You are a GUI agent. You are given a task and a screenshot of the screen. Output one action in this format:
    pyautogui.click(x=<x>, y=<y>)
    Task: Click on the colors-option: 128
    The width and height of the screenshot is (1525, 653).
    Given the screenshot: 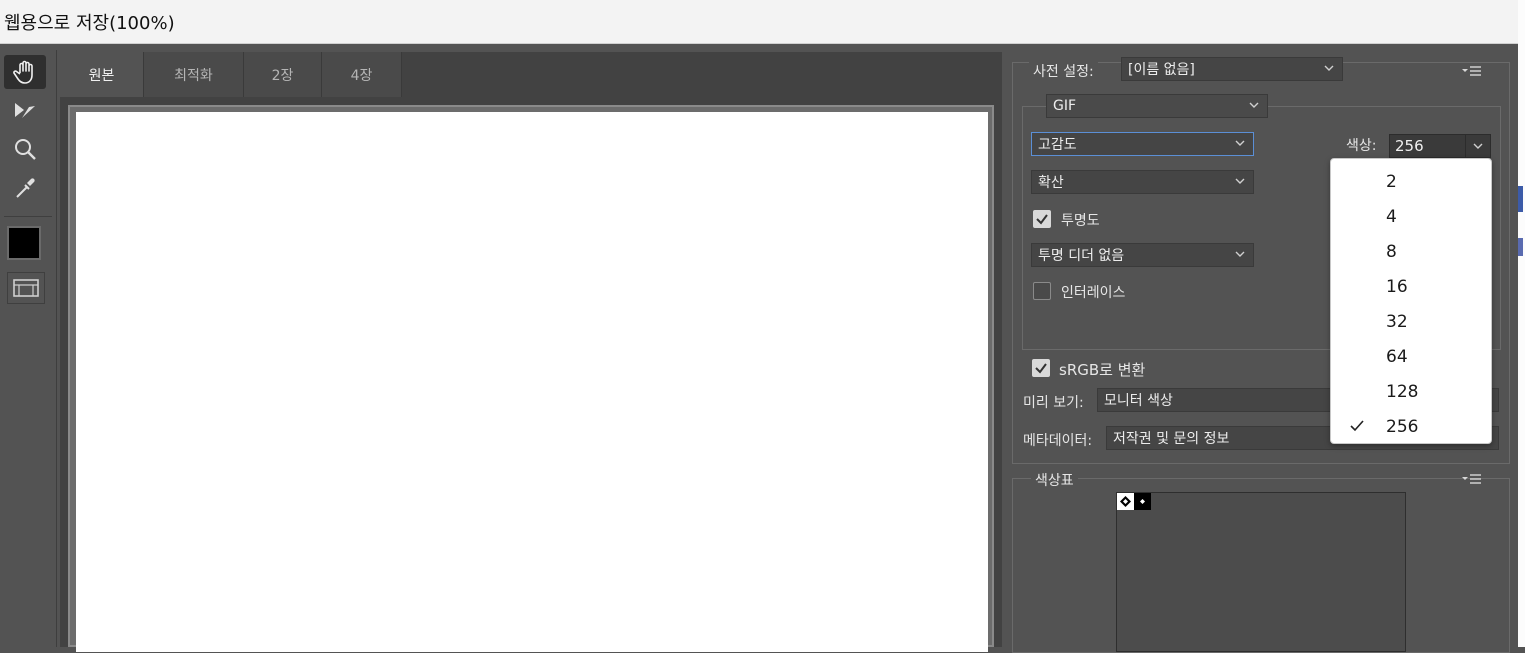 What is the action you would take?
    pyautogui.click(x=1411, y=391)
    